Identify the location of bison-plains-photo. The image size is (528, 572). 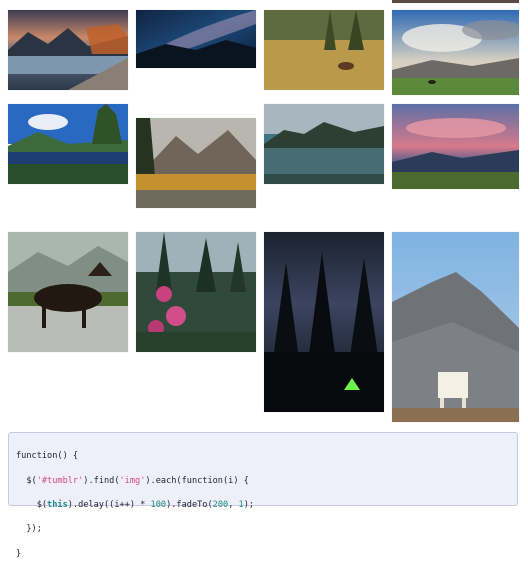
(455, 52).